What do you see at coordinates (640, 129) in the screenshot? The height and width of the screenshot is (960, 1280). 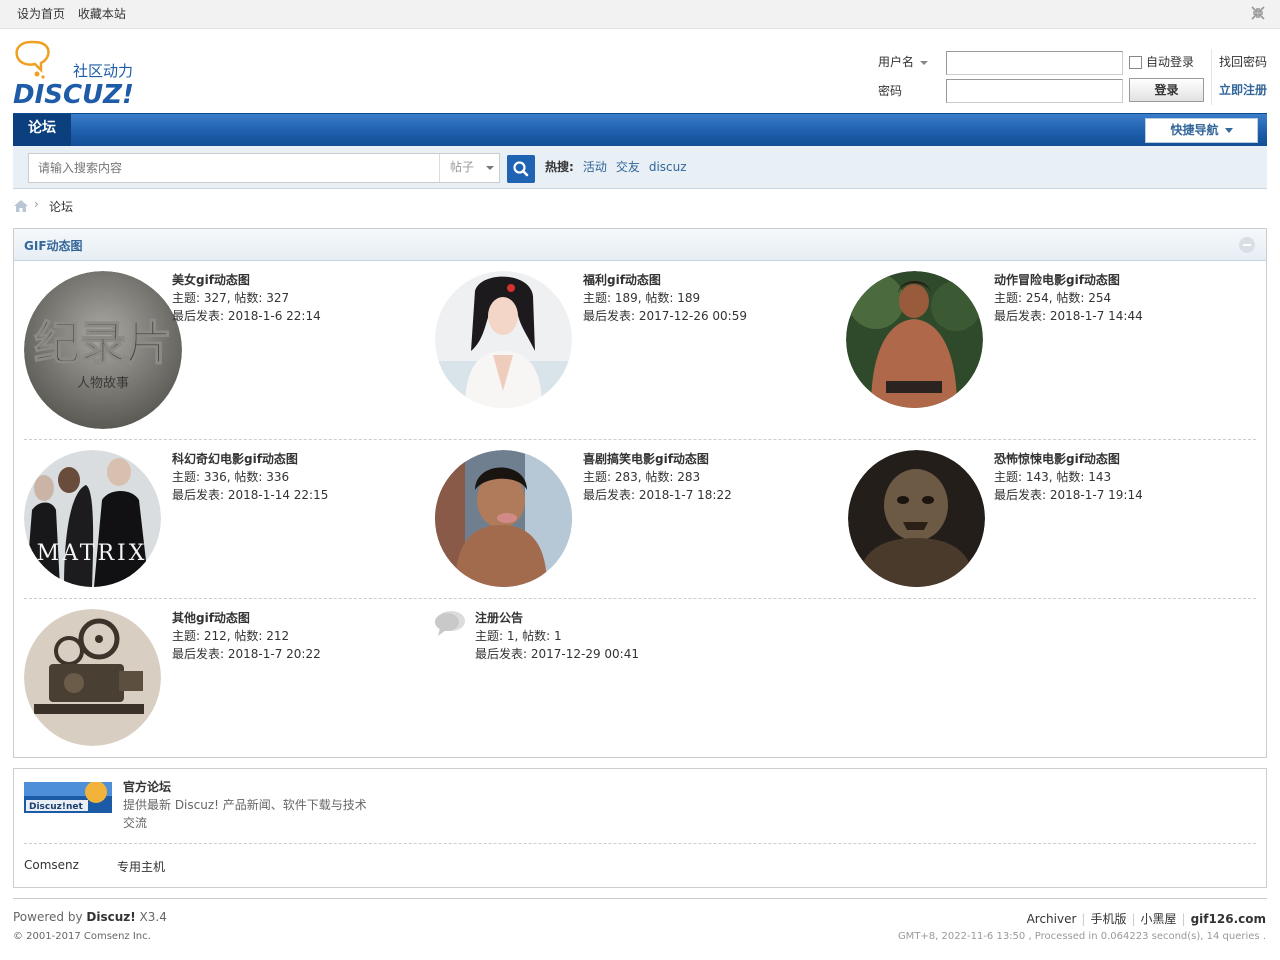 I see `main-nav: 论坛 快捷导航` at bounding box center [640, 129].